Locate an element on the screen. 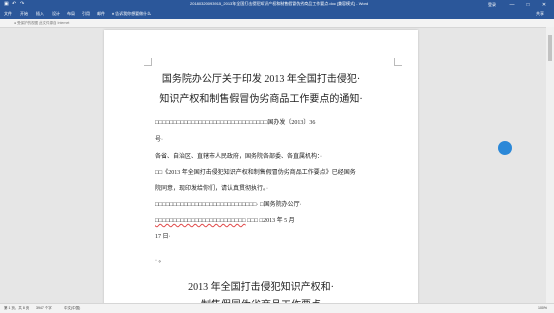  scroll-thumb is located at coordinates (550, 48).